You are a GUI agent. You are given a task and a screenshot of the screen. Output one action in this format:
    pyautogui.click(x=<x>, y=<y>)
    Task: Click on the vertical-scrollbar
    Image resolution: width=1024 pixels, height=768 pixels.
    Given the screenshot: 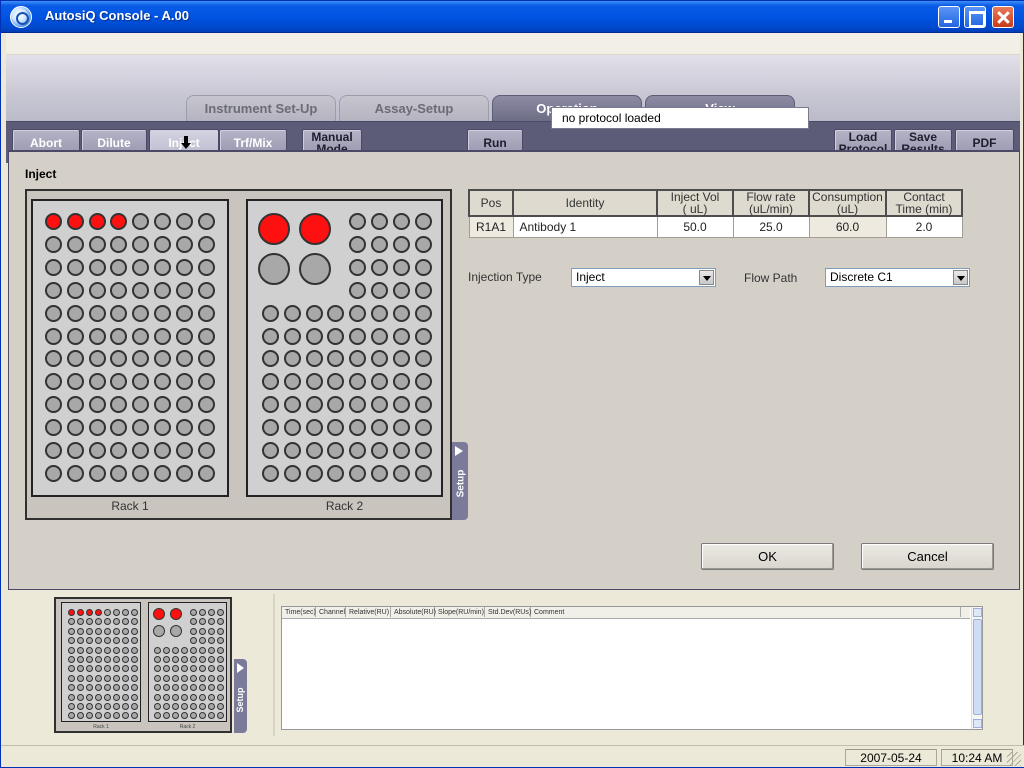 What is the action you would take?
    pyautogui.click(x=976, y=668)
    